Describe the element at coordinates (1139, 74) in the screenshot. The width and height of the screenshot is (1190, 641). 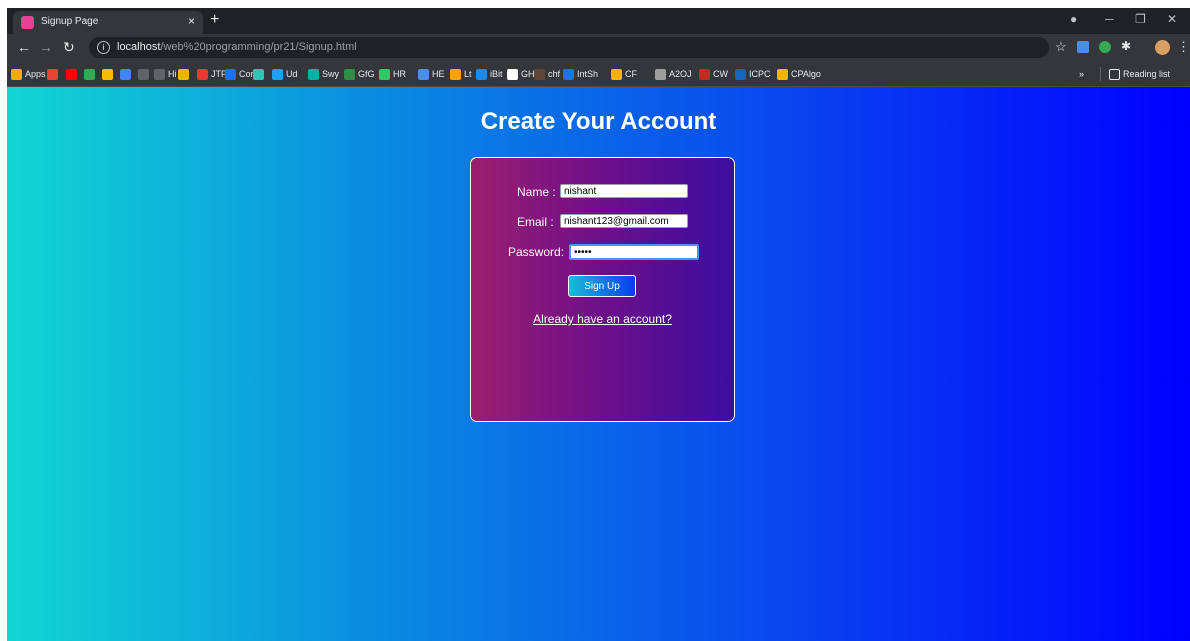
I see `reading-list-button: Reading list` at that location.